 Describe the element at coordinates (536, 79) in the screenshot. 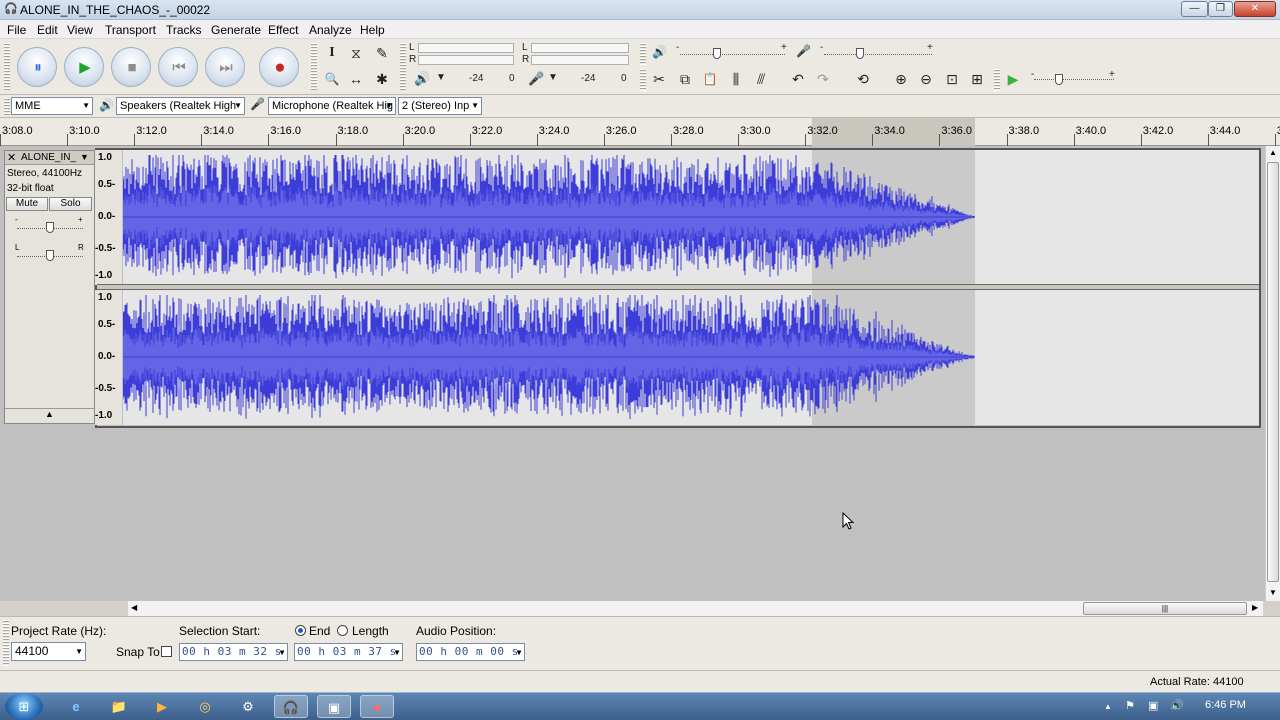

I see `microphone-icon: 🎤` at that location.